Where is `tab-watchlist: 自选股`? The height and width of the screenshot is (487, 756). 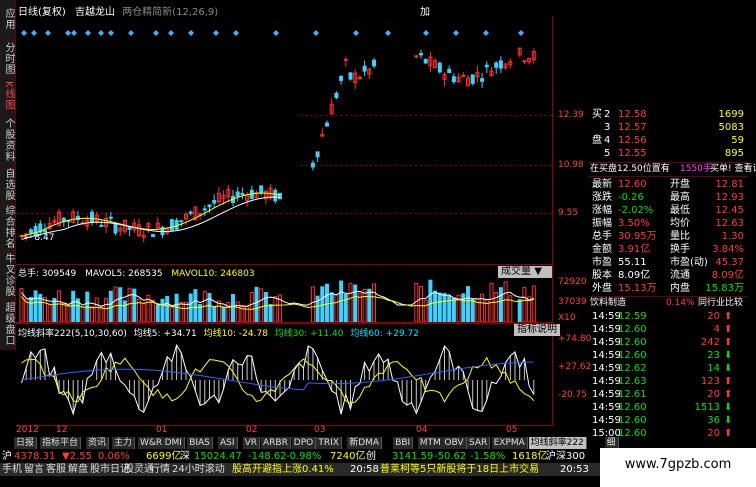 tab-watchlist: 自选股 is located at coordinates (7, 184).